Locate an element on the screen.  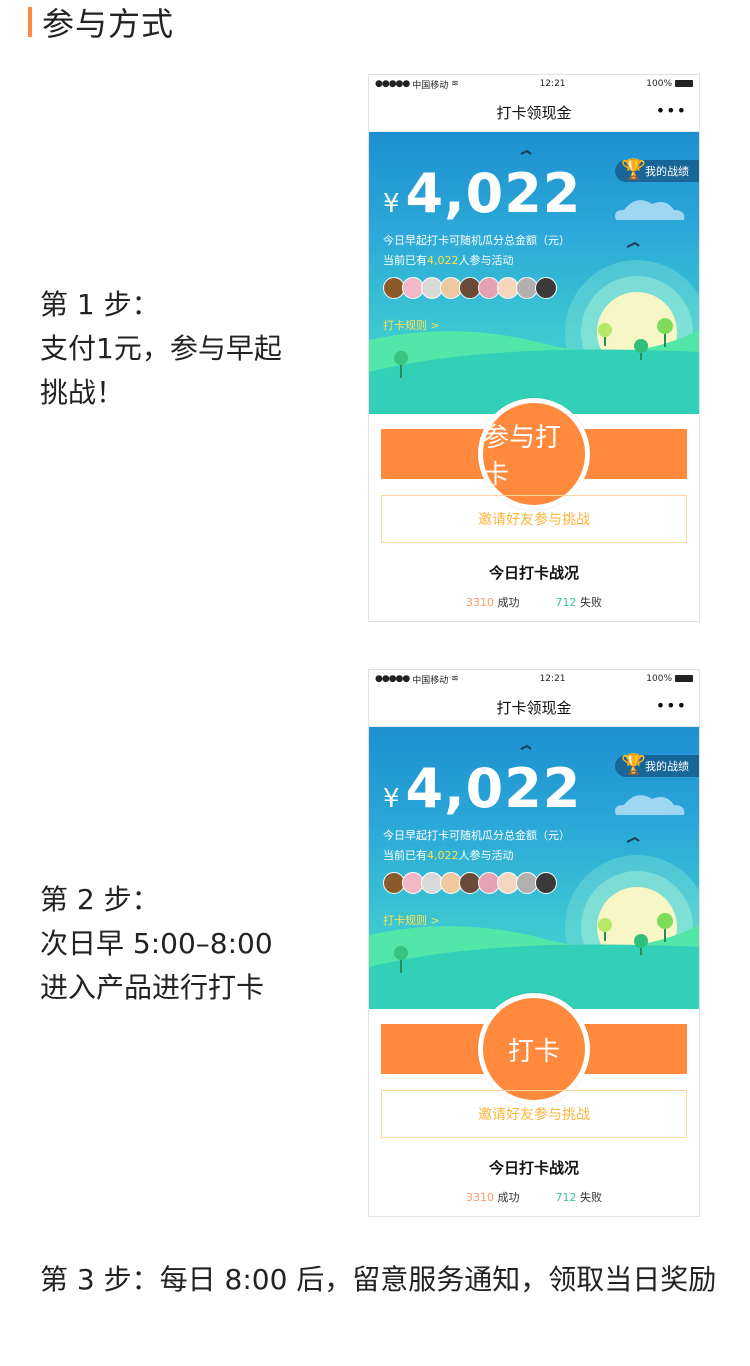
step-1-line: 支付1元，参与早起 is located at coordinates (161, 348).